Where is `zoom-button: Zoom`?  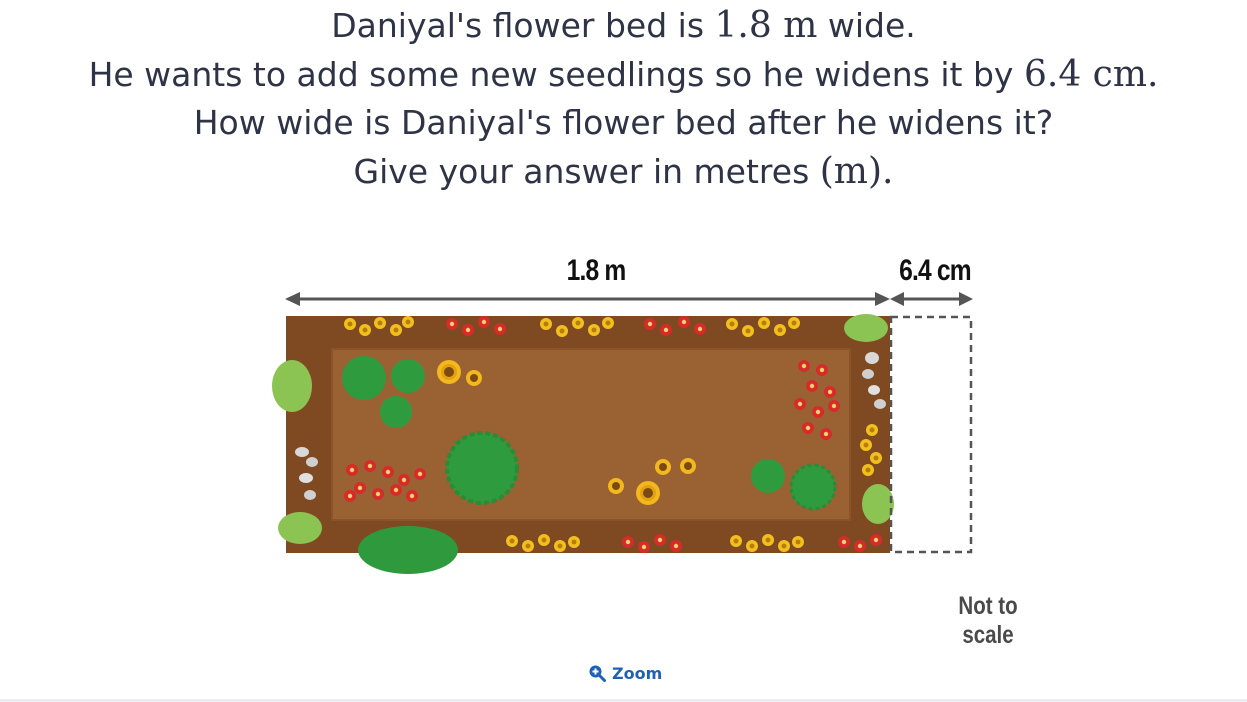
zoom-button: Zoom is located at coordinates (625, 673).